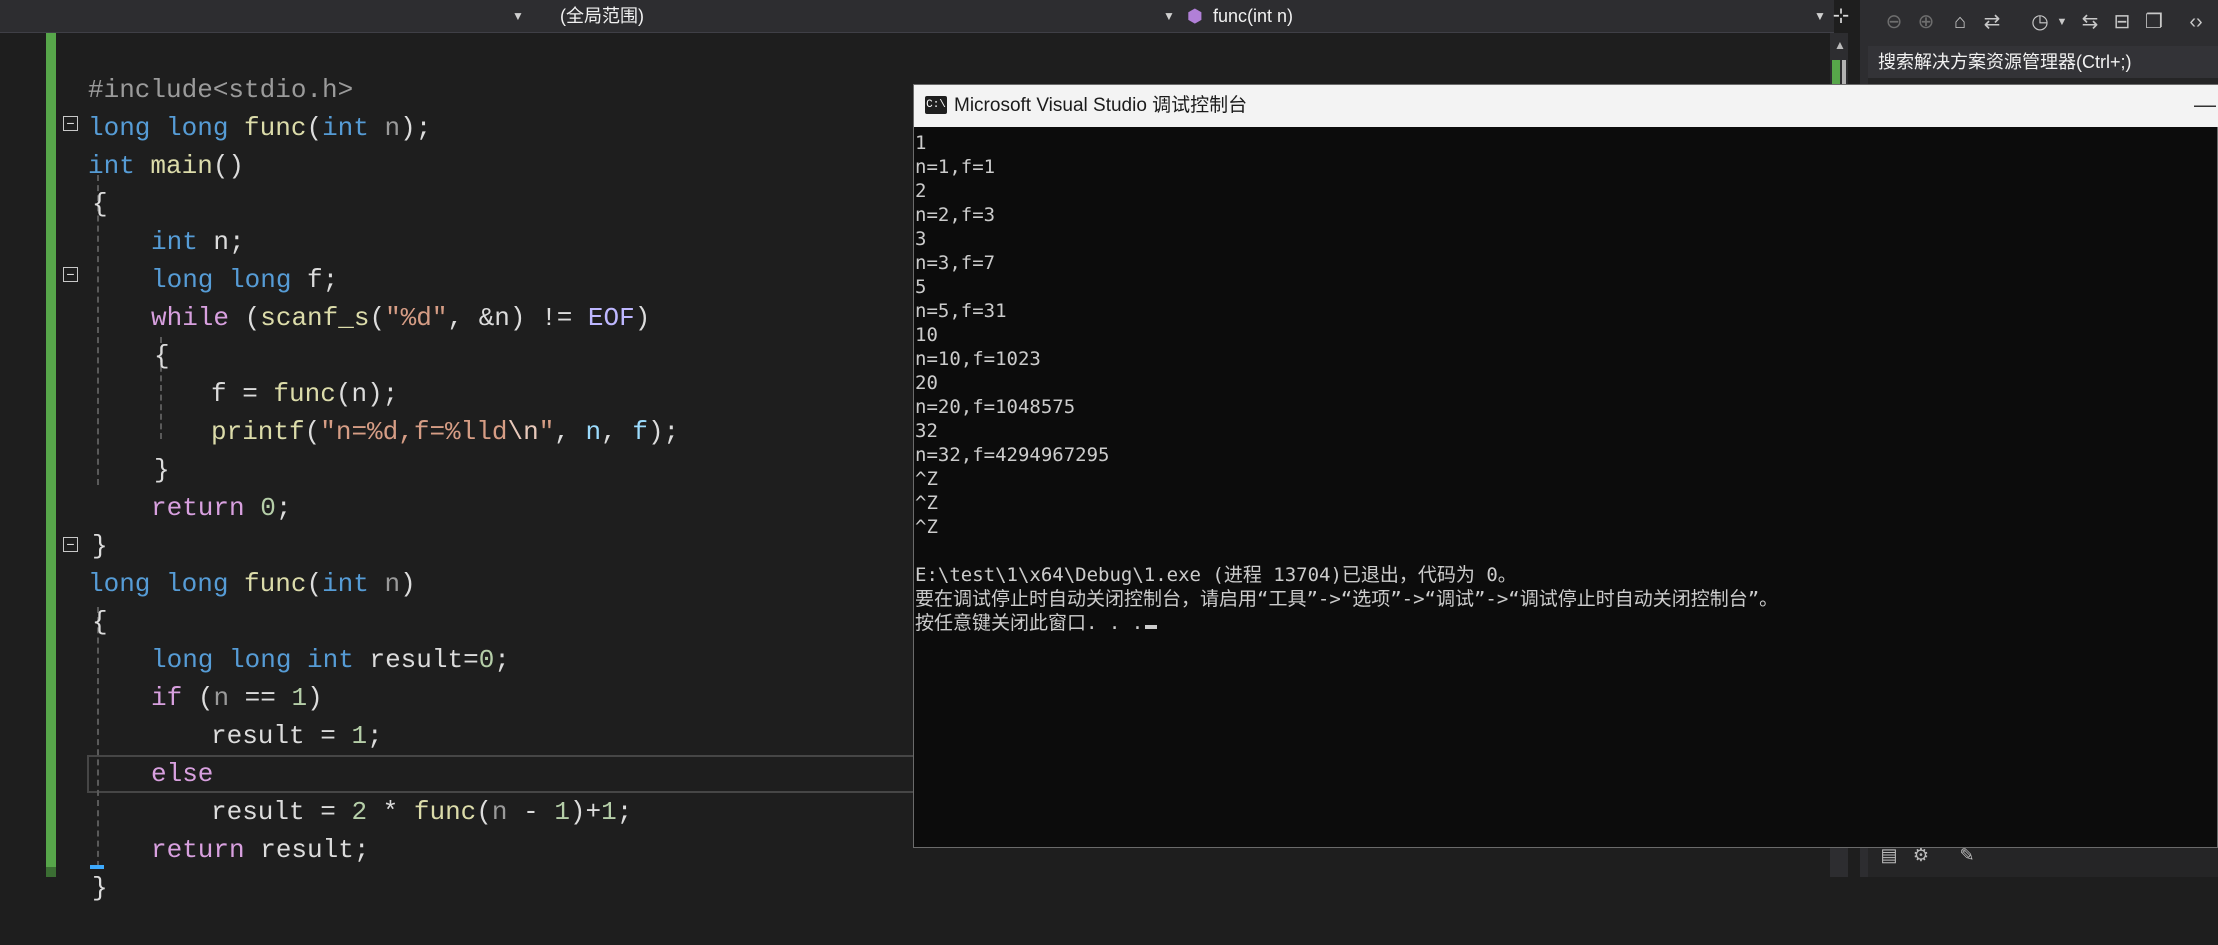 The height and width of the screenshot is (945, 2218). What do you see at coordinates (921, 191) in the screenshot?
I see `console-line: 2` at bounding box center [921, 191].